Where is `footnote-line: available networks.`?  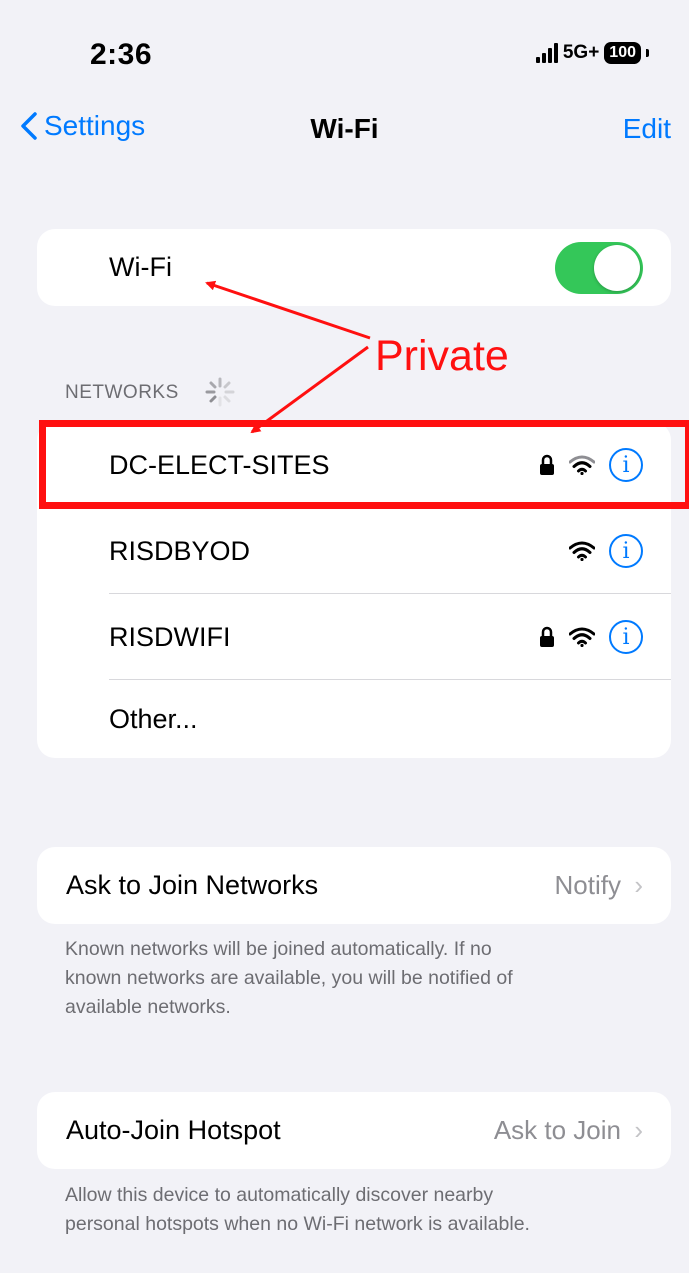
footnote-line: available networks. is located at coordinates (148, 1007).